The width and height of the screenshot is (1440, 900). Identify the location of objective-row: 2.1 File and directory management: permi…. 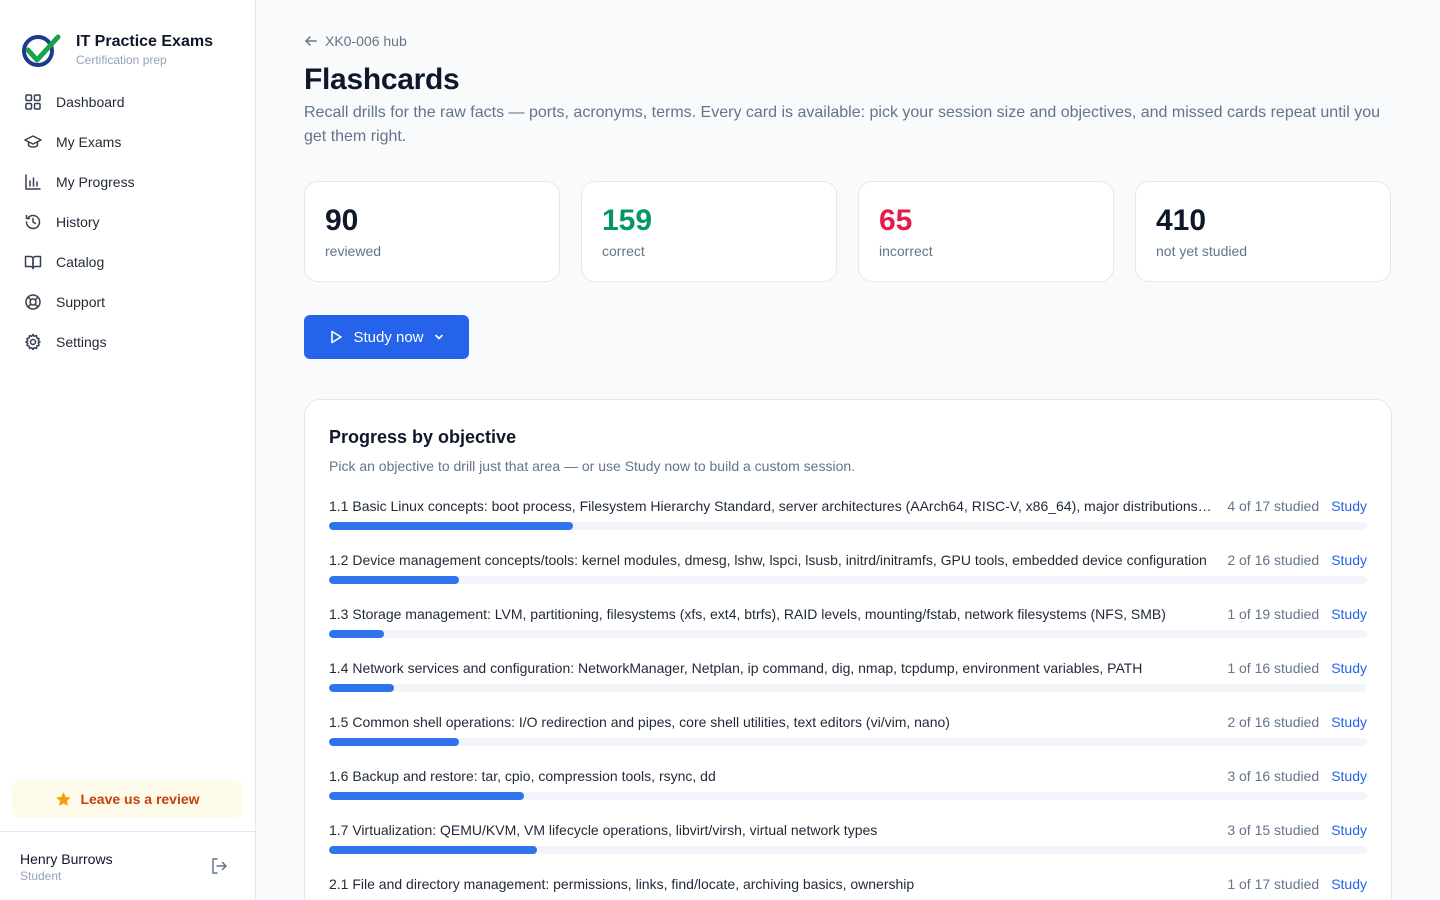
(848, 887).